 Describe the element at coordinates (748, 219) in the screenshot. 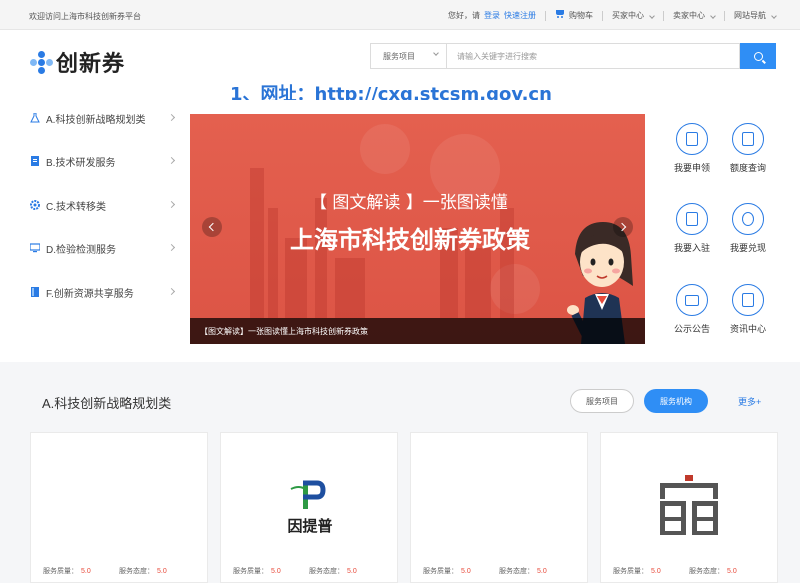

I see `redeem-icon` at that location.